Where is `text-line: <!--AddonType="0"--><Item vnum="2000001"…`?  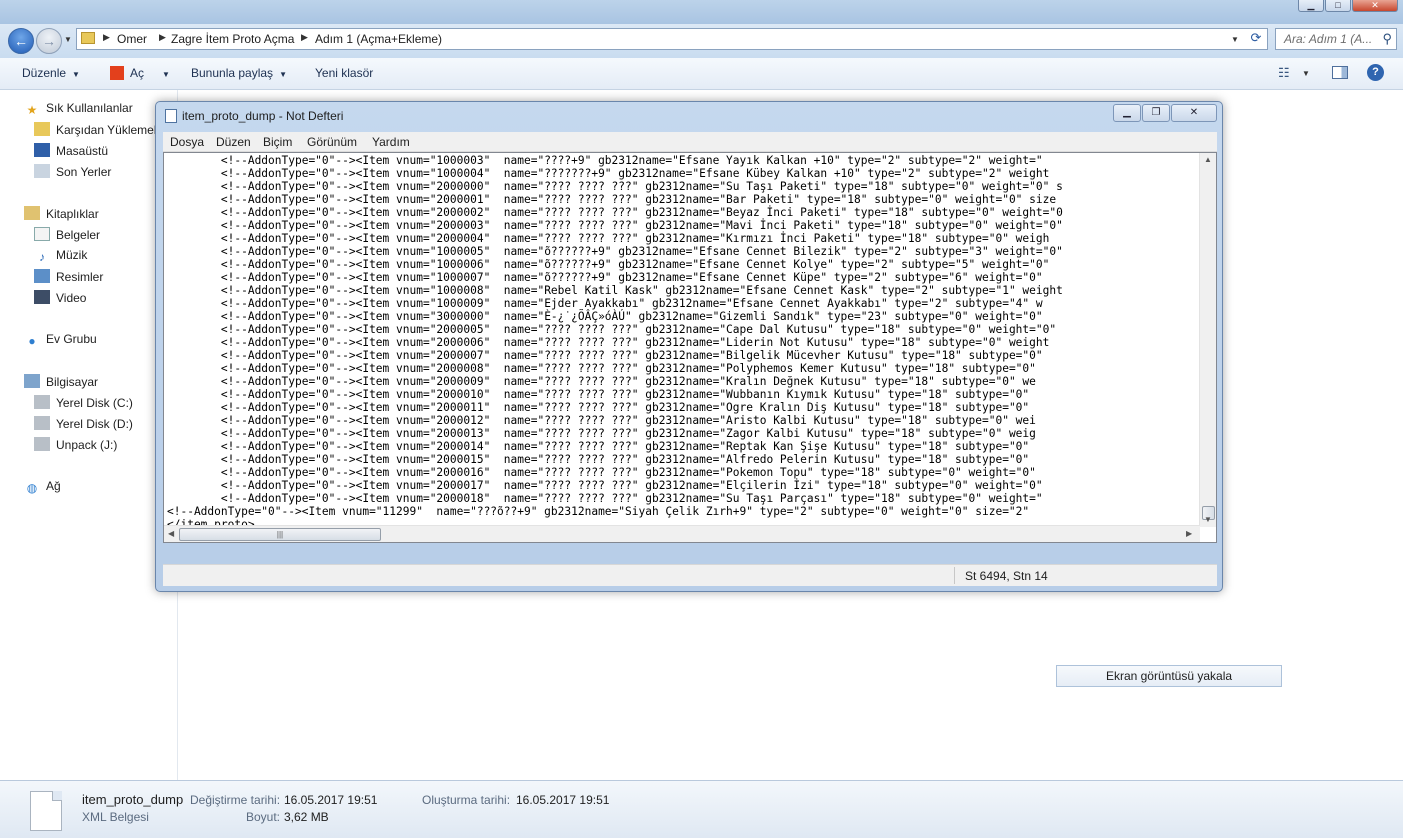
text-line: <!--AddonType="0"--><Item vnum="2000001"… is located at coordinates (612, 199).